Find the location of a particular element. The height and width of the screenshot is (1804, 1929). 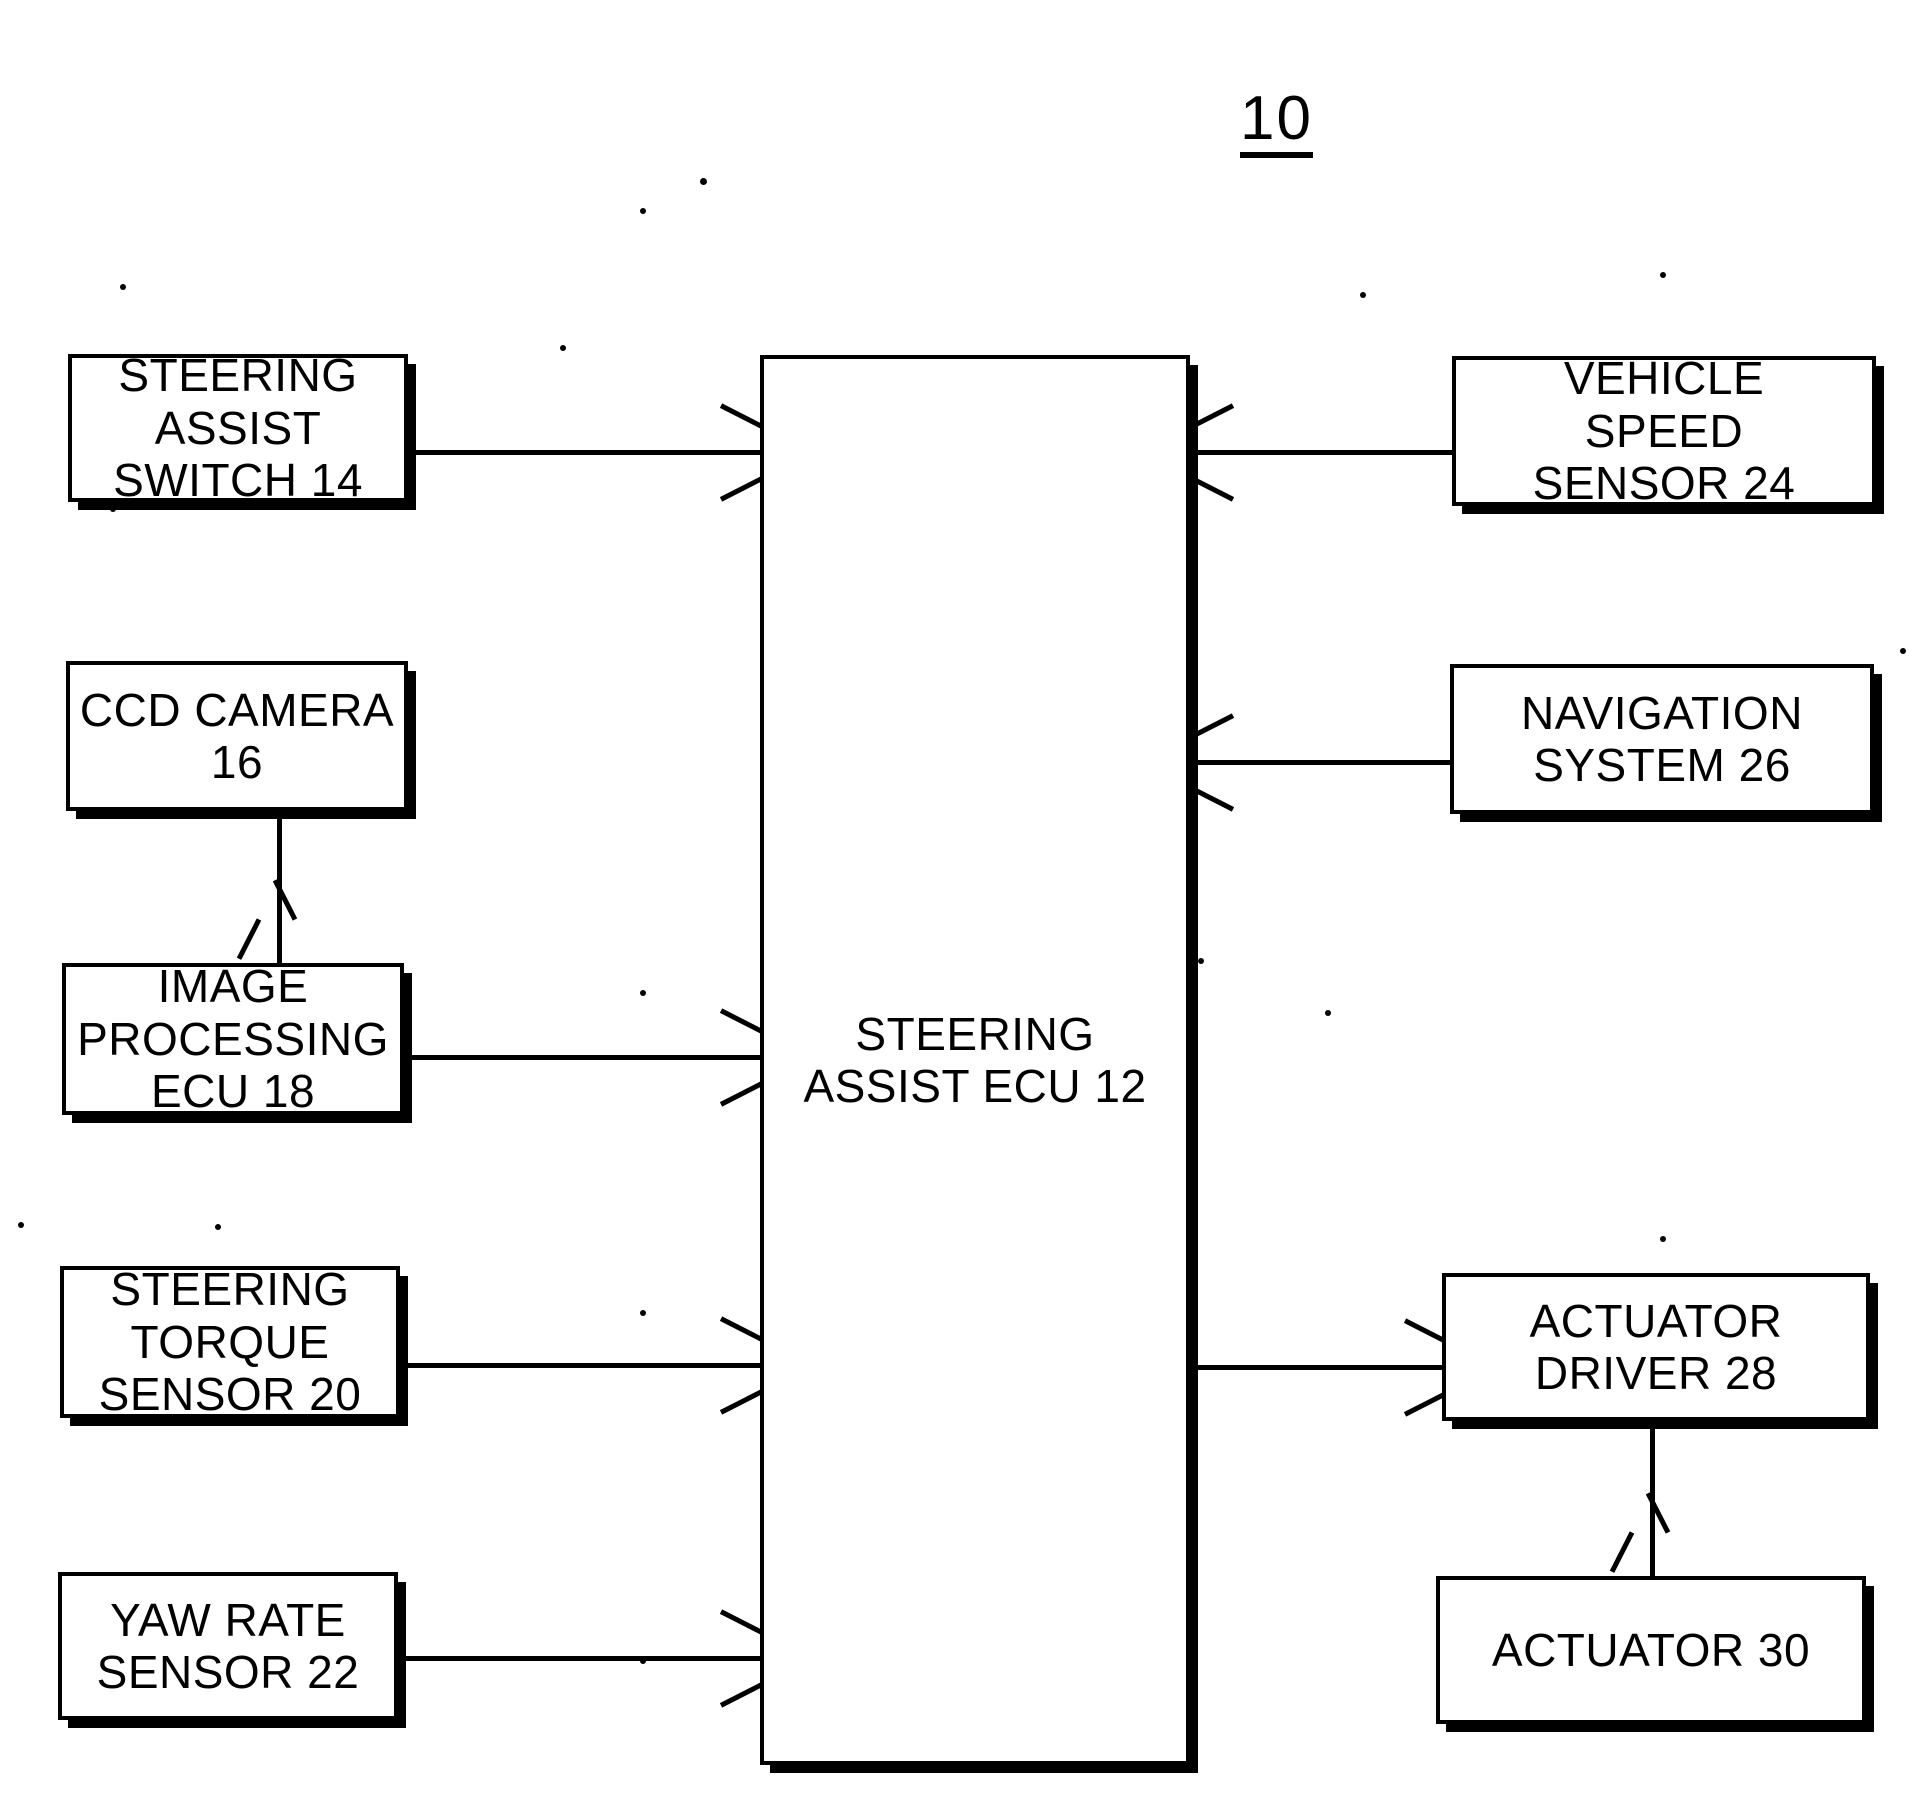

block-steering-assist-switch: STEERING ASSIST SWITCH 14 is located at coordinates (238, 427).